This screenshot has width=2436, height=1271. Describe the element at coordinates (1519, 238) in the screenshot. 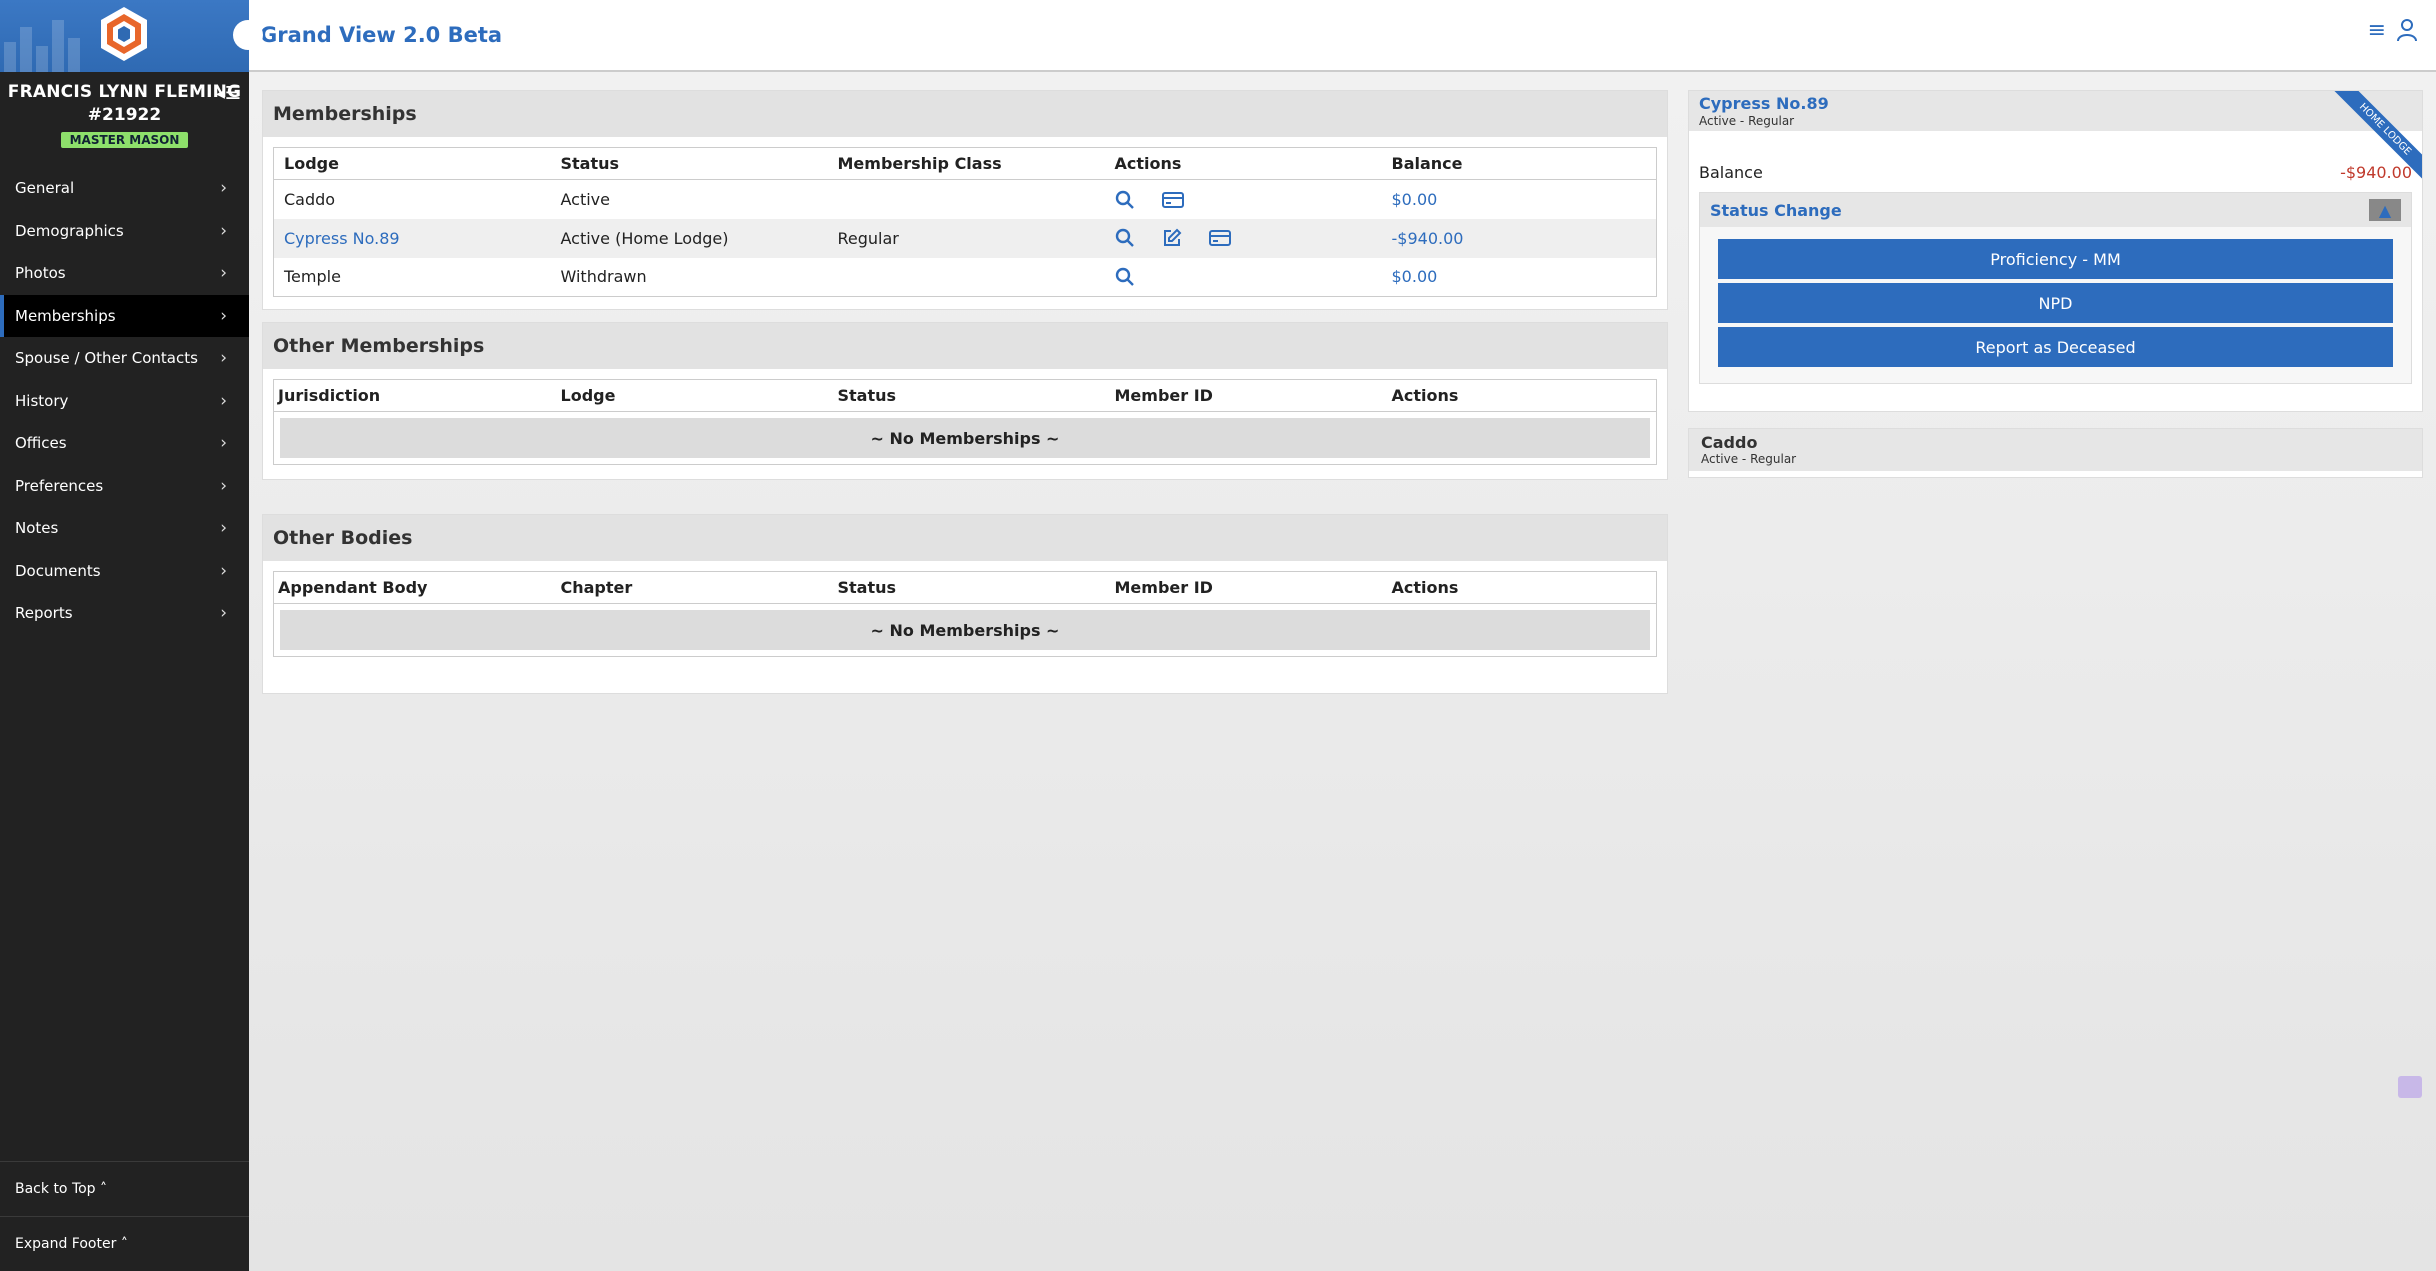

I see `balance-cell: -$940.00` at that location.